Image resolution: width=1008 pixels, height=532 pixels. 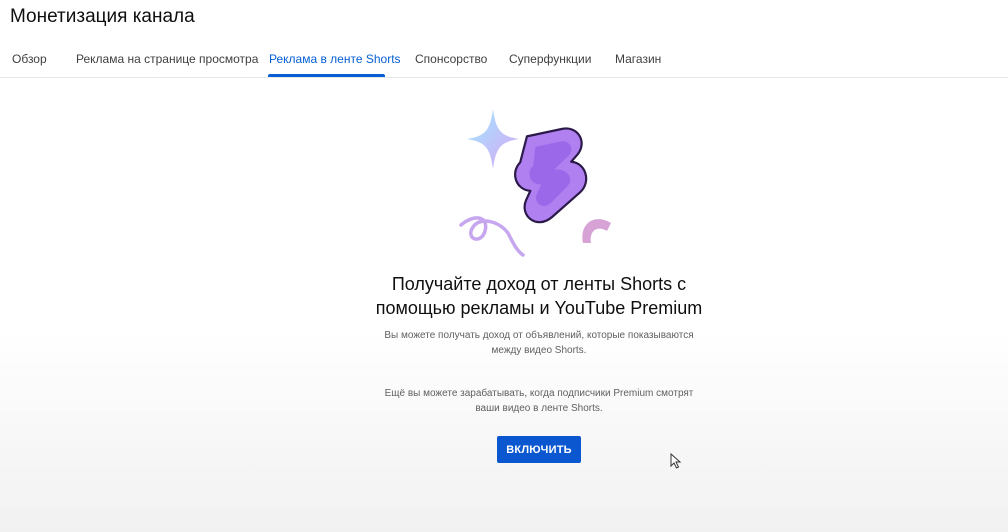 What do you see at coordinates (550, 59) in the screenshot?
I see `tab-supers: Суперфункции` at bounding box center [550, 59].